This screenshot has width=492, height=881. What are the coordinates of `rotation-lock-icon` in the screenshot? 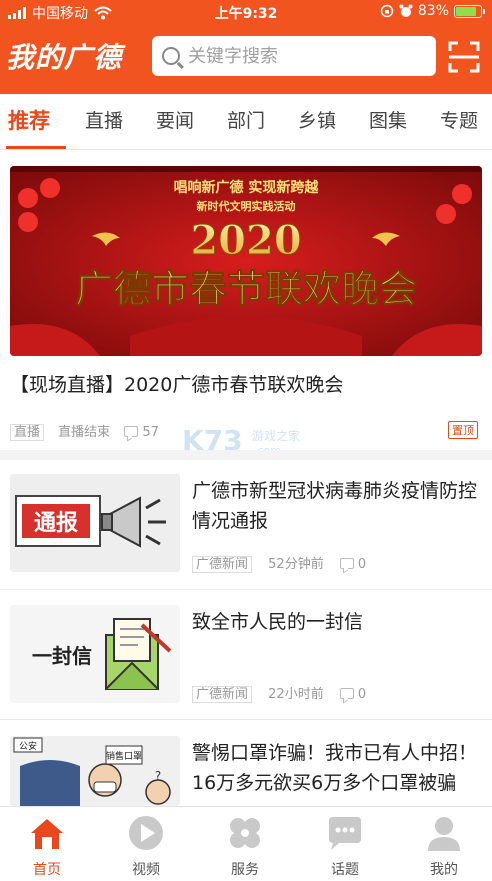 It's located at (387, 11).